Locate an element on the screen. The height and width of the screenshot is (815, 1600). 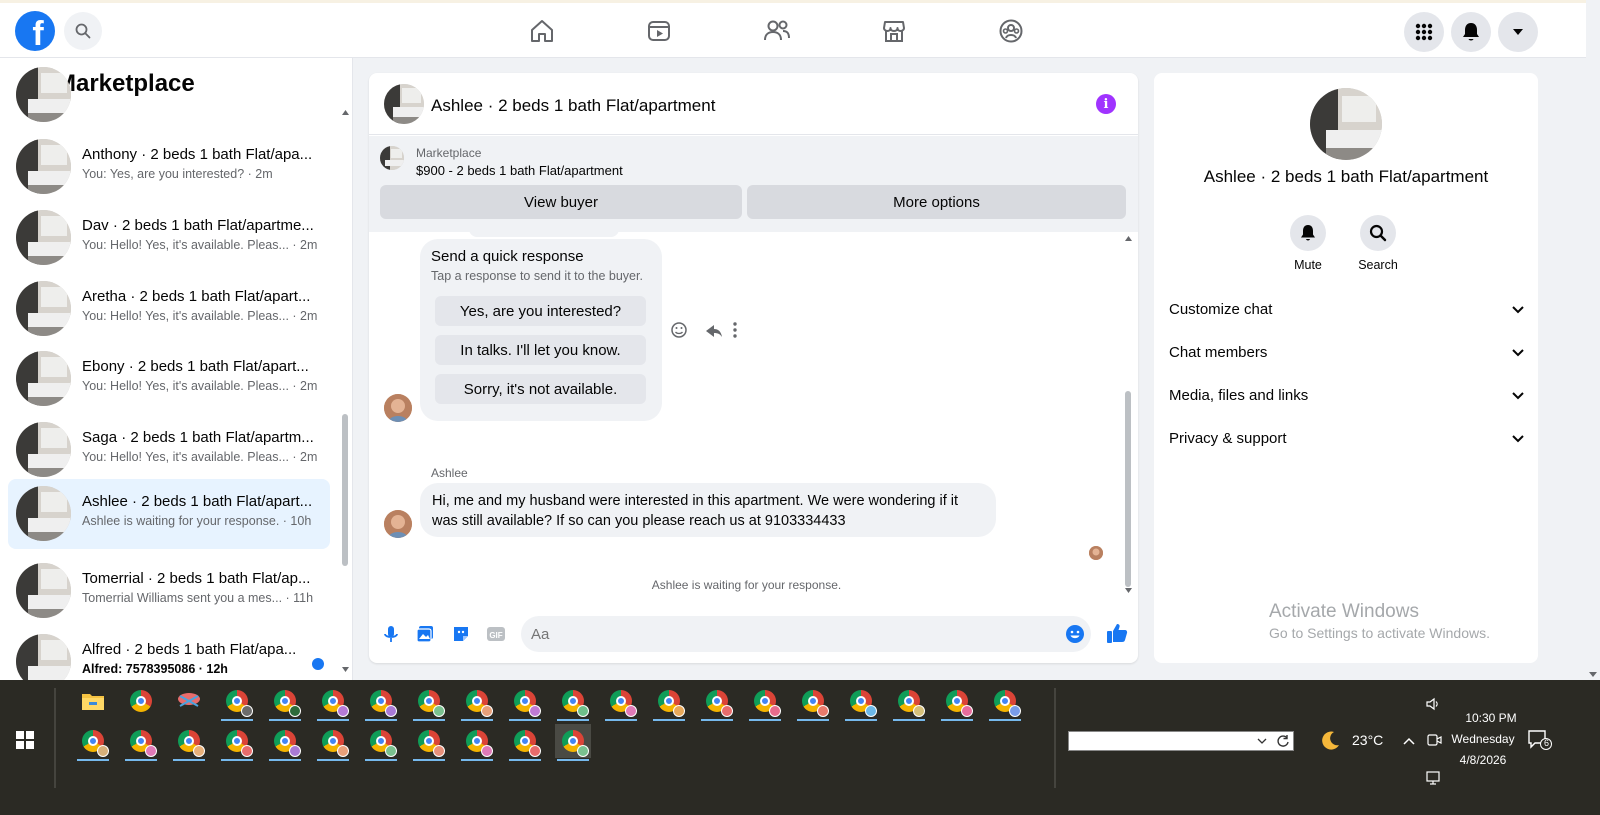
chrome-icon is located at coordinates (141, 701).